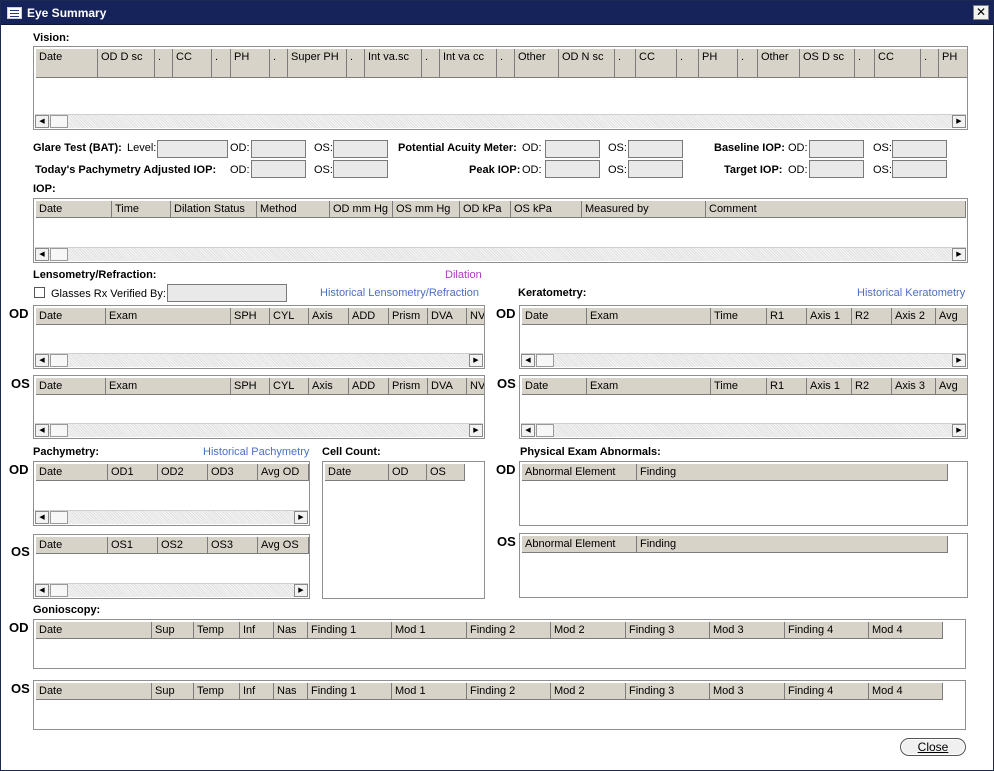  Describe the element at coordinates (192, 63) in the screenshot. I see `vision-col-cc: CC` at that location.